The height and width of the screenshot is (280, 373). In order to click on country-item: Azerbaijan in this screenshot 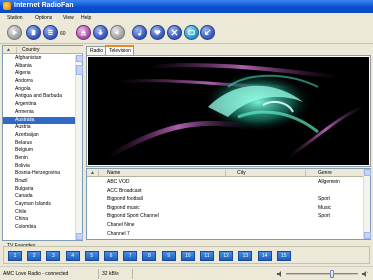, I will do `click(39, 136)`.